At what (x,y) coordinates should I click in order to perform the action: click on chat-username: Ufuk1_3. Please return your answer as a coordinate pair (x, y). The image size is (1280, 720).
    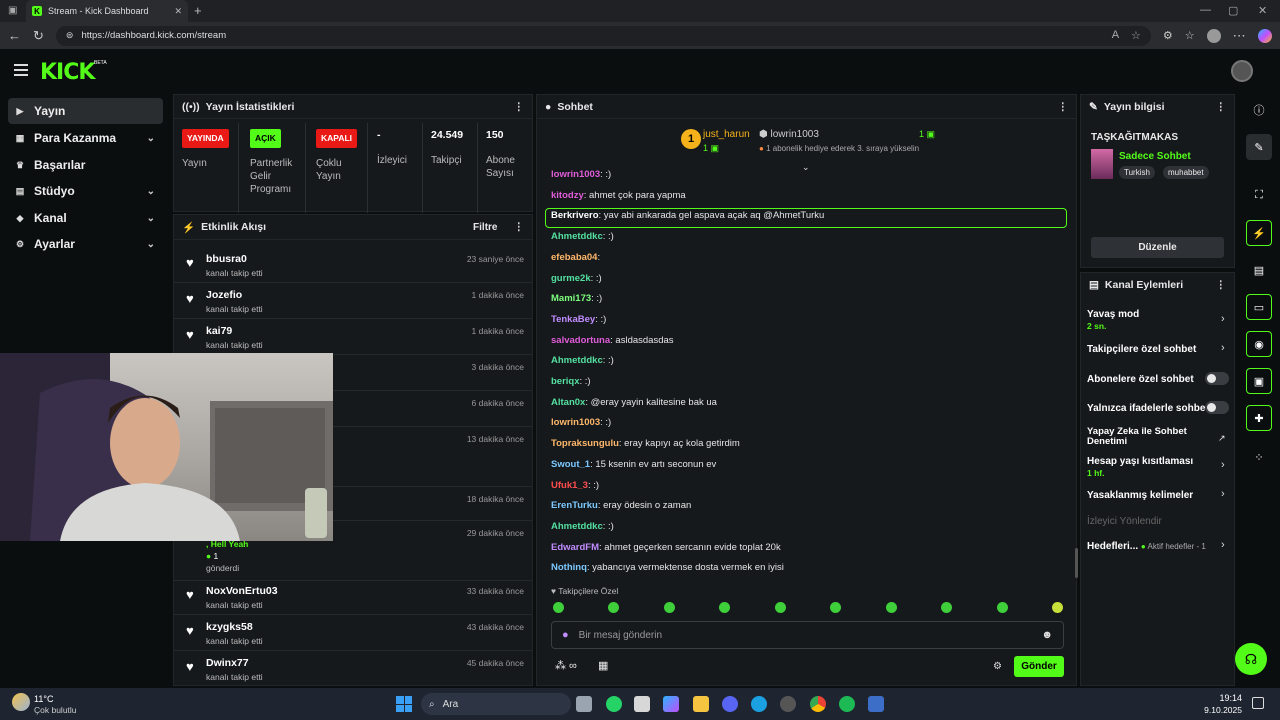
    Looking at the image, I should click on (569, 485).